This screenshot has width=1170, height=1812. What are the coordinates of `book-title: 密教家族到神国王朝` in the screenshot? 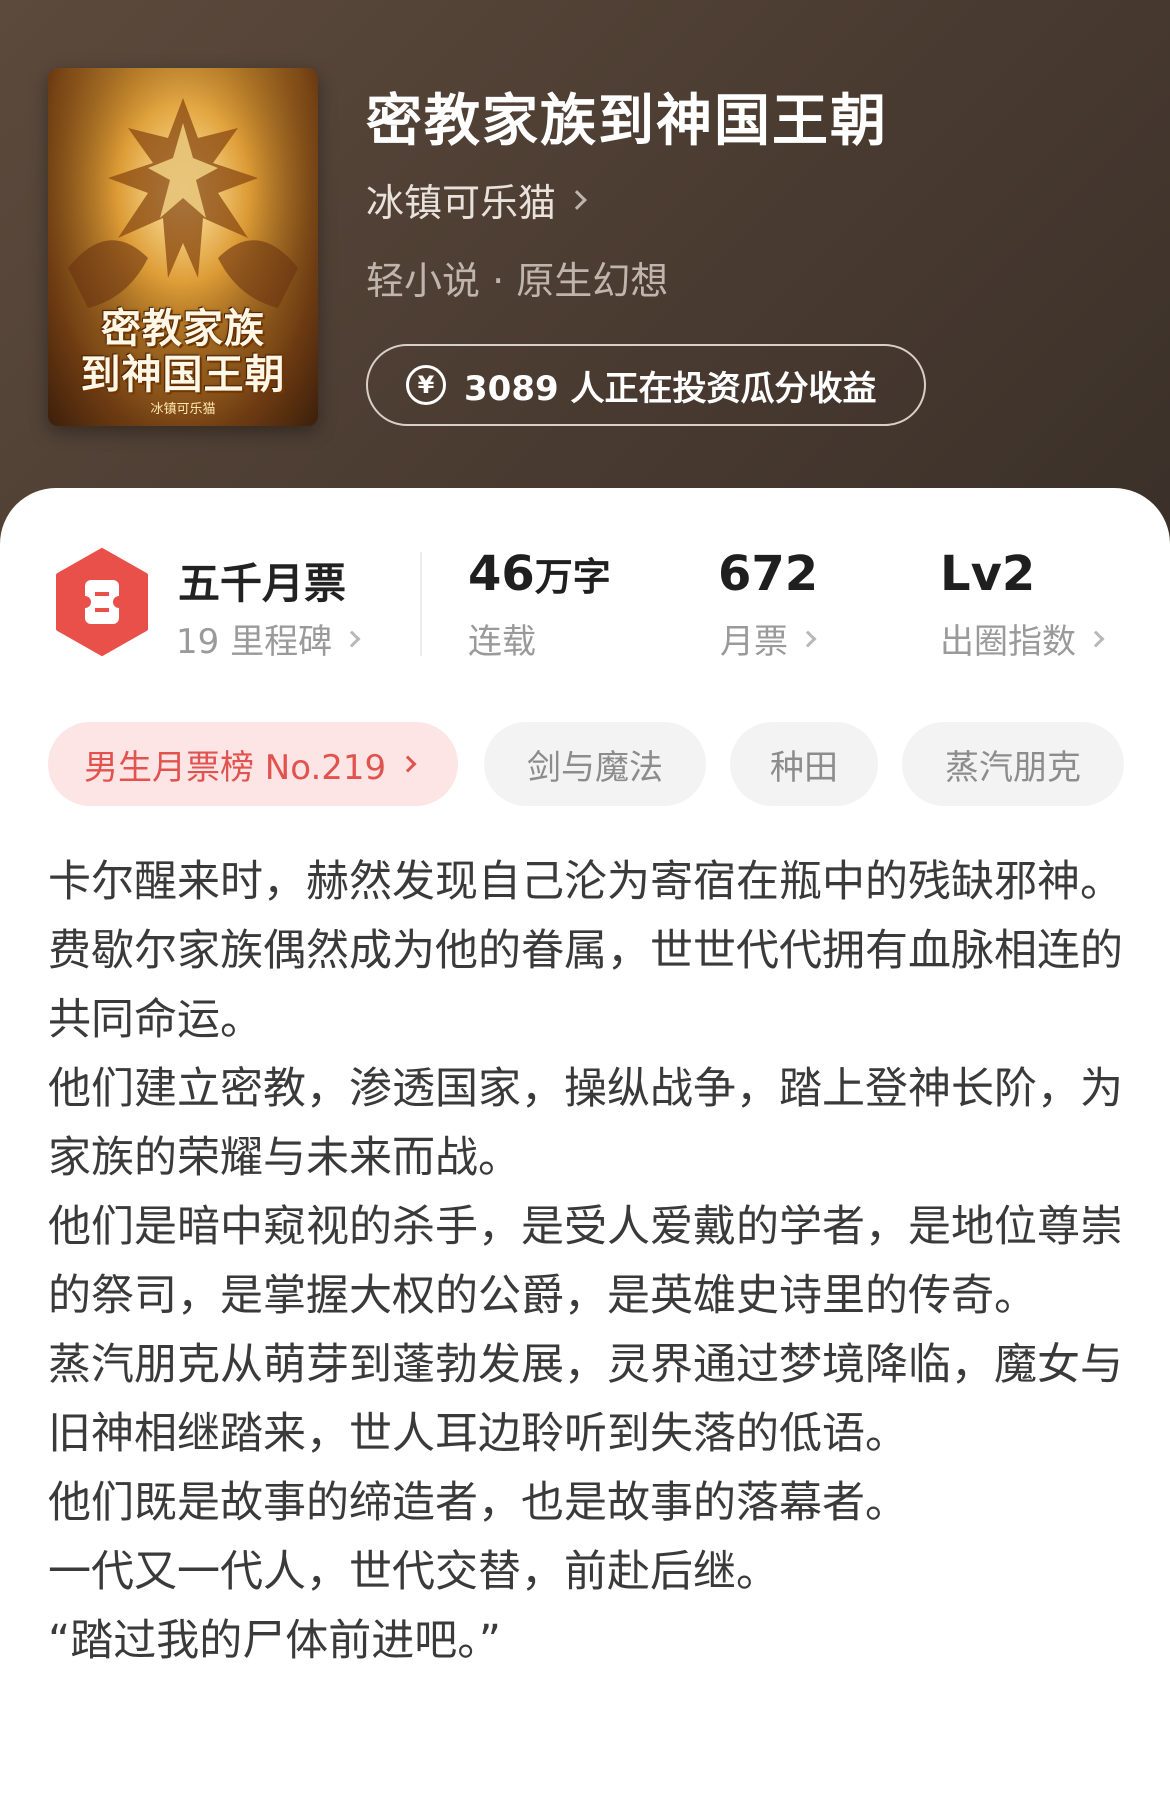 It's located at (627, 121).